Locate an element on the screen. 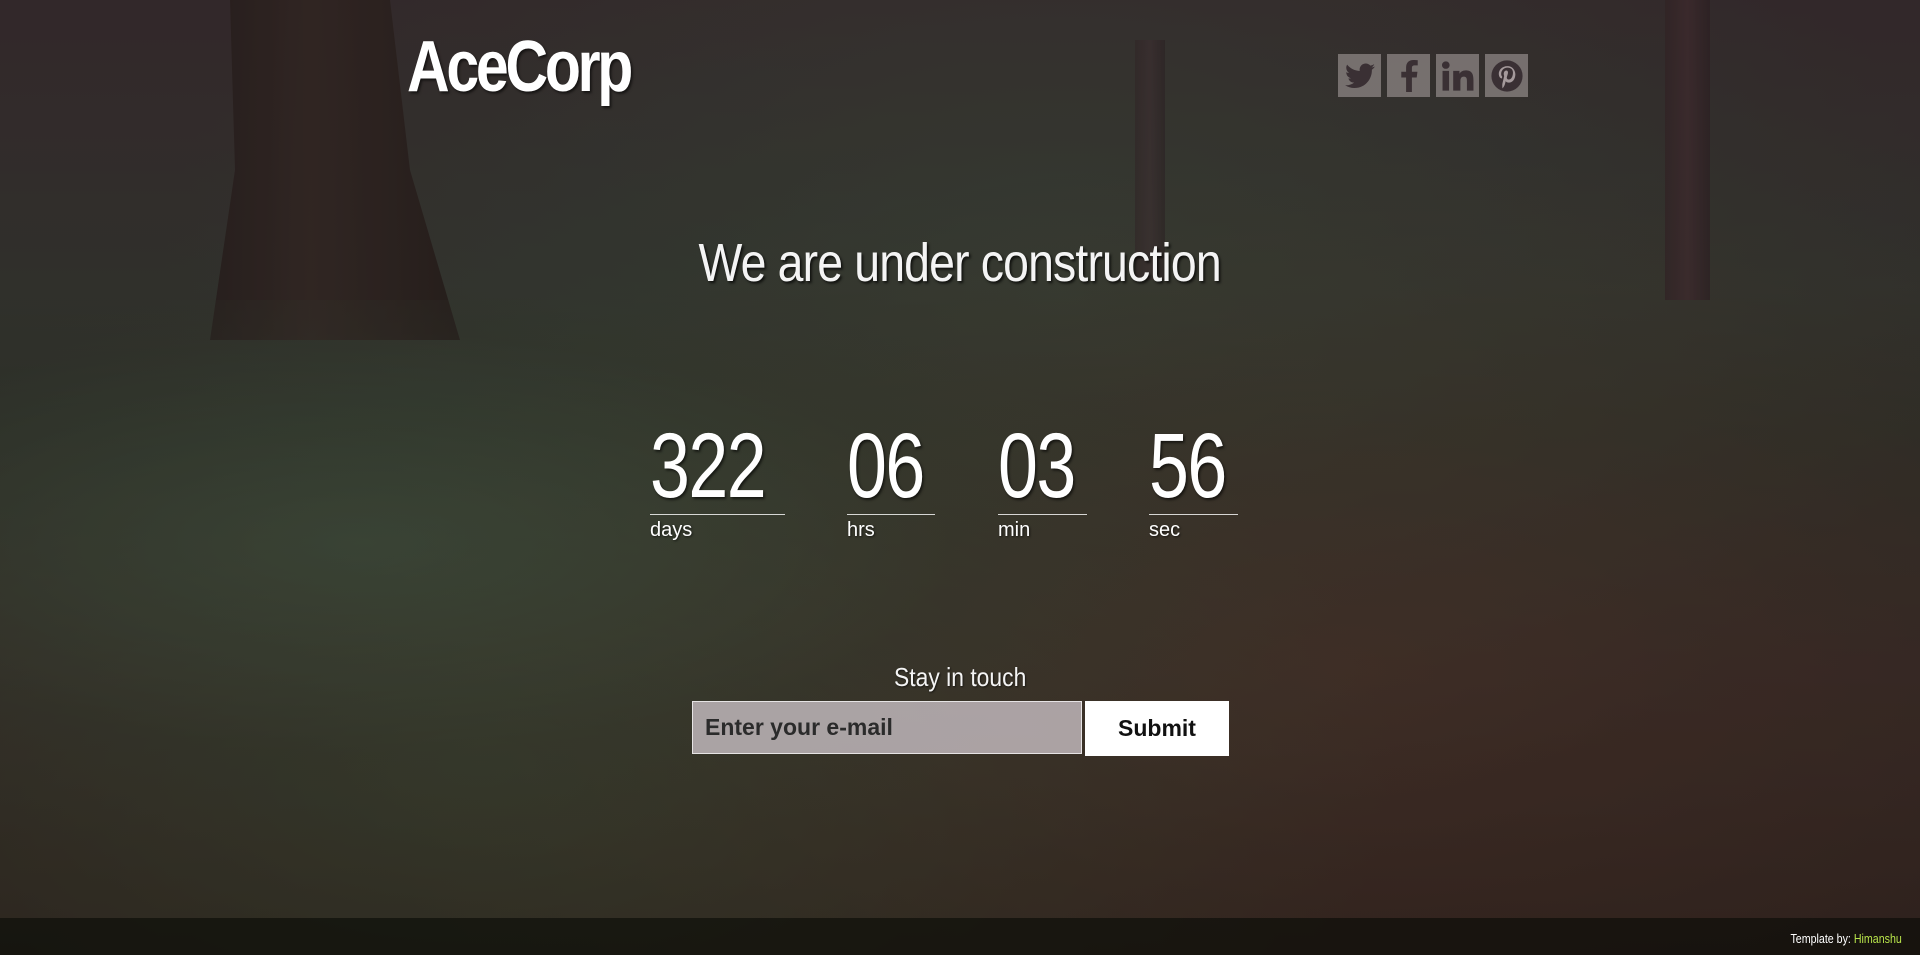  countdown-seconds: 56 sec is located at coordinates (1193, 481).